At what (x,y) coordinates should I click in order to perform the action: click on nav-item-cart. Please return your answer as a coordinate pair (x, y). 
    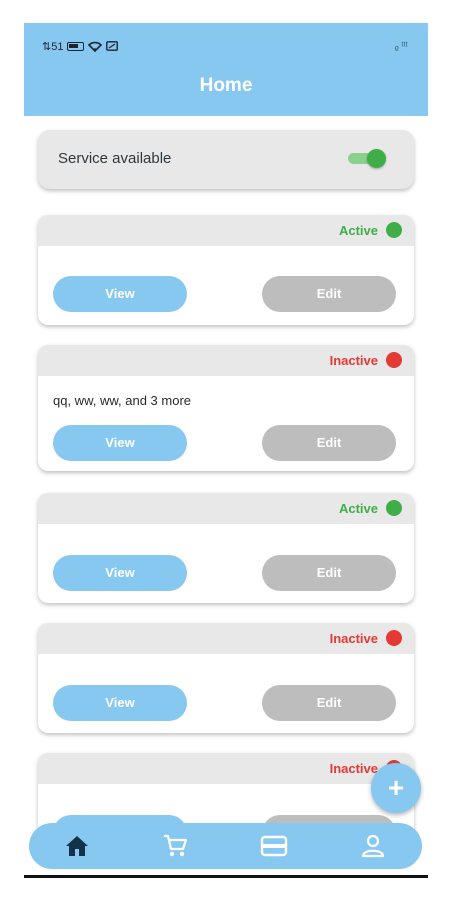
    Looking at the image, I should click on (175, 846).